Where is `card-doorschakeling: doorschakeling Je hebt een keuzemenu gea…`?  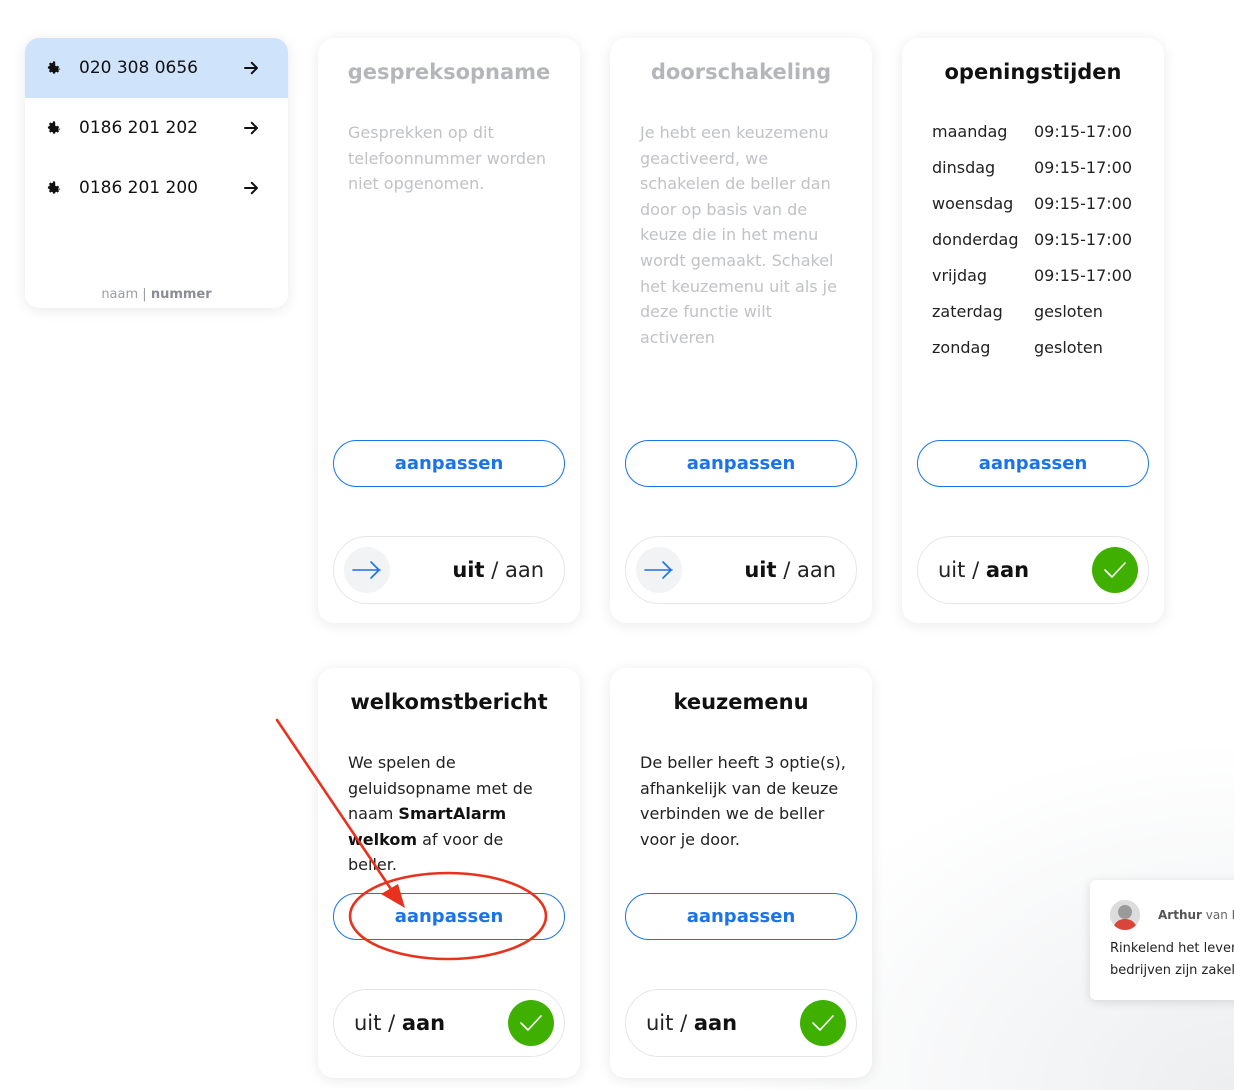
card-doorschakeling: doorschakeling Je hebt een keuzemenu gea… is located at coordinates (741, 330).